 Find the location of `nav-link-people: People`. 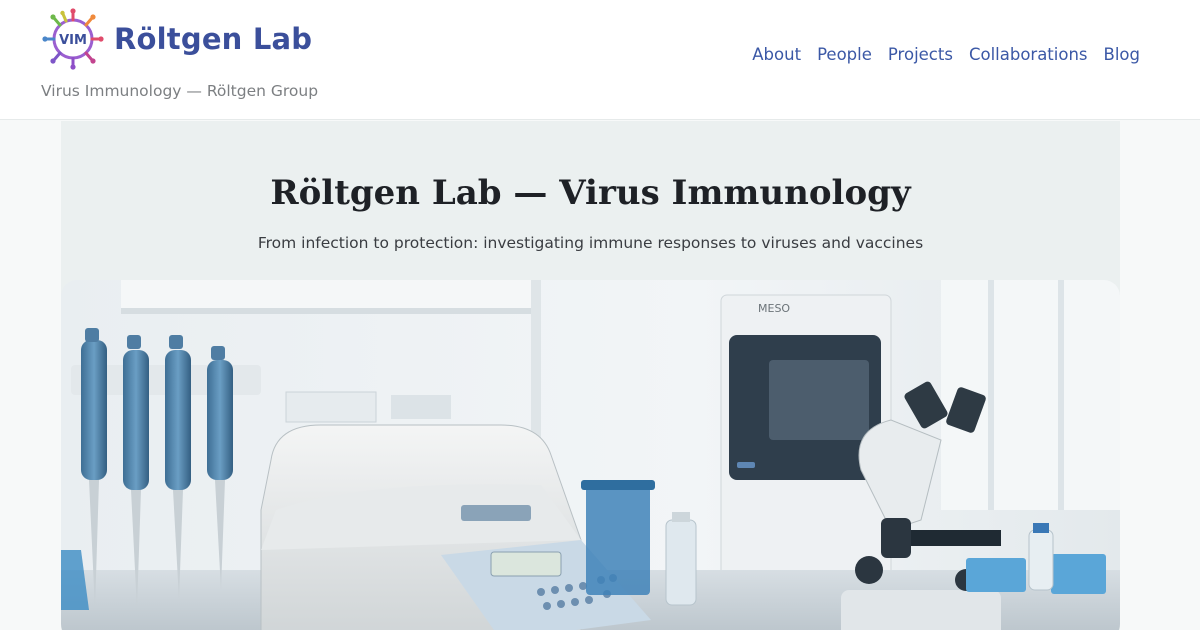

nav-link-people: People is located at coordinates (844, 54).